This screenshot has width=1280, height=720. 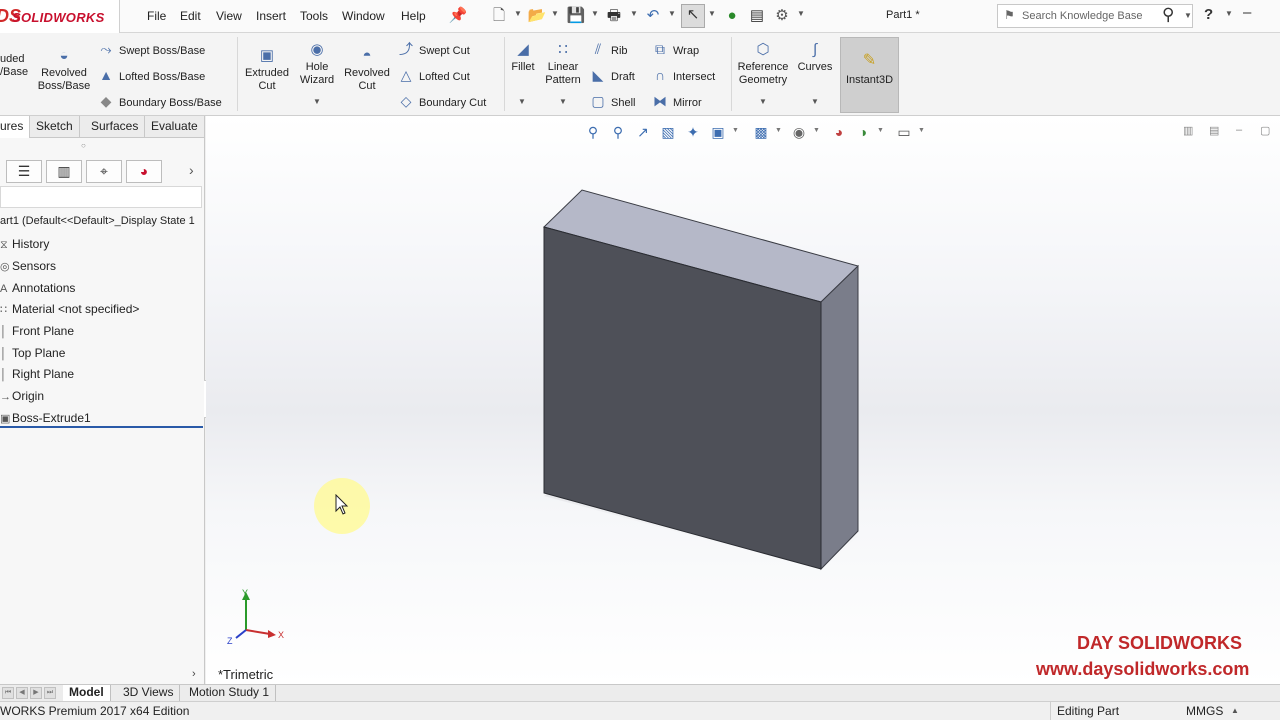 I want to click on panel-splitter-handle: ○, so click(x=83, y=145).